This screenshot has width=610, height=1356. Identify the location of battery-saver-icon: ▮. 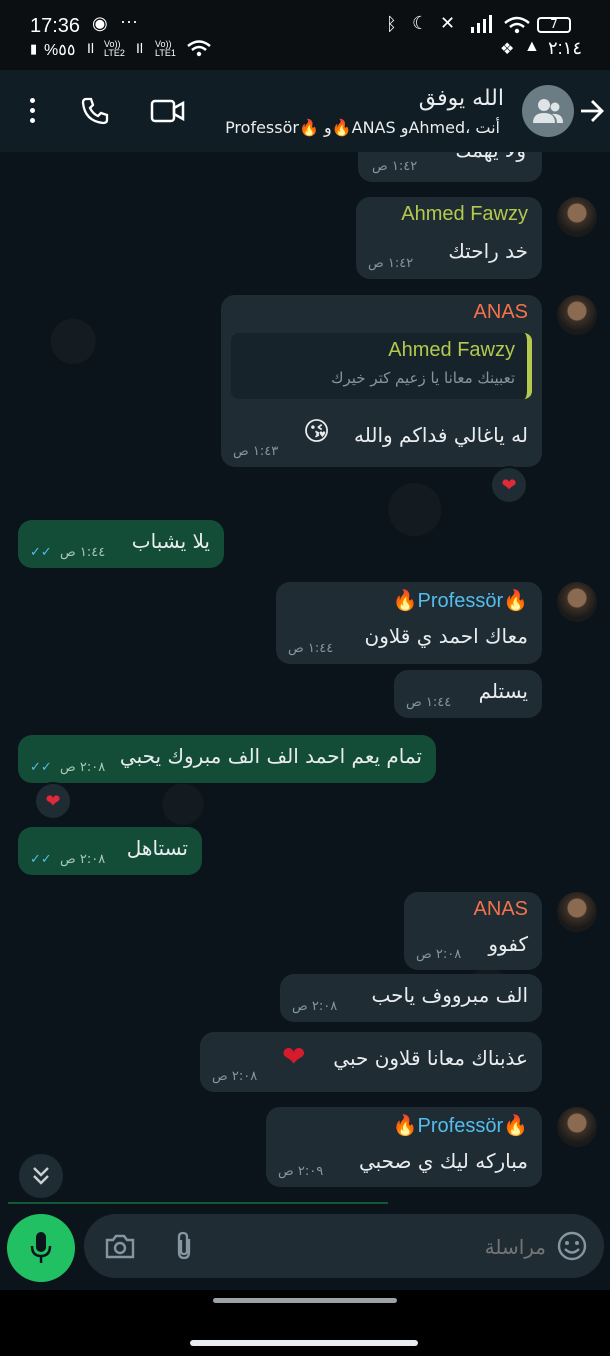
(34, 48).